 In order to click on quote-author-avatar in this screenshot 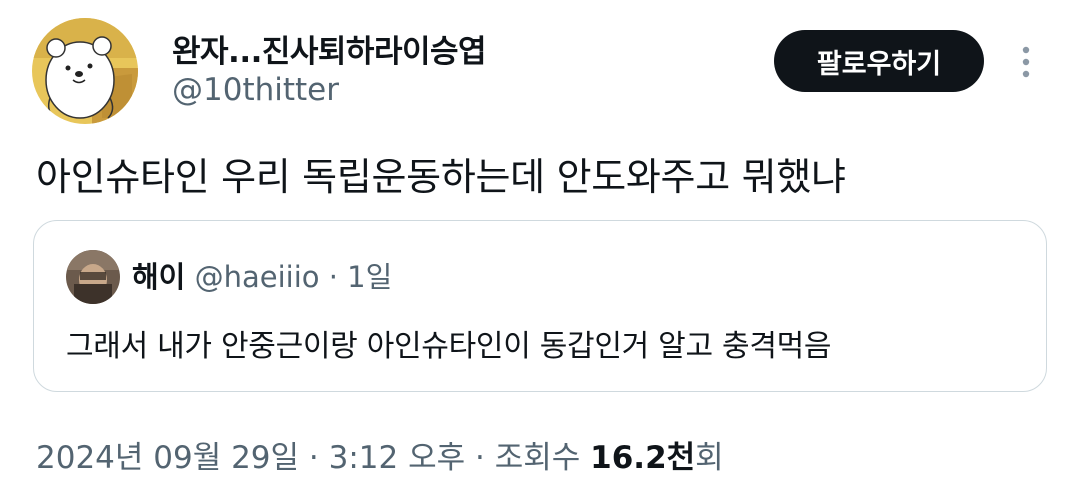, I will do `click(93, 277)`.